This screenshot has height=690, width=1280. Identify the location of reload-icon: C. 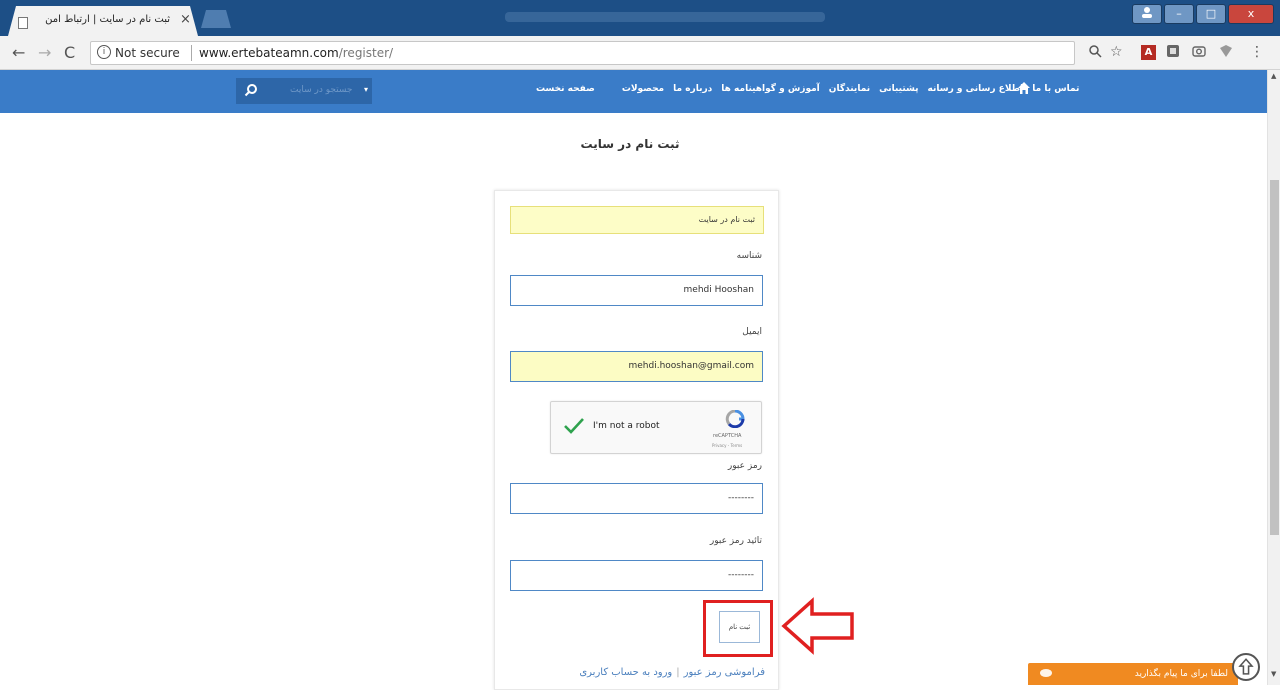
(69, 52).